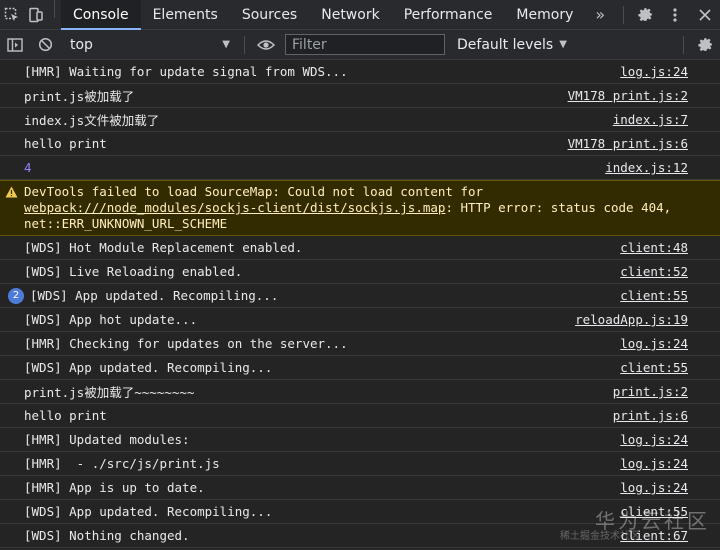  Describe the element at coordinates (360, 440) in the screenshot. I see `console-message: [HMR] Updated modules: log.js:24` at that location.